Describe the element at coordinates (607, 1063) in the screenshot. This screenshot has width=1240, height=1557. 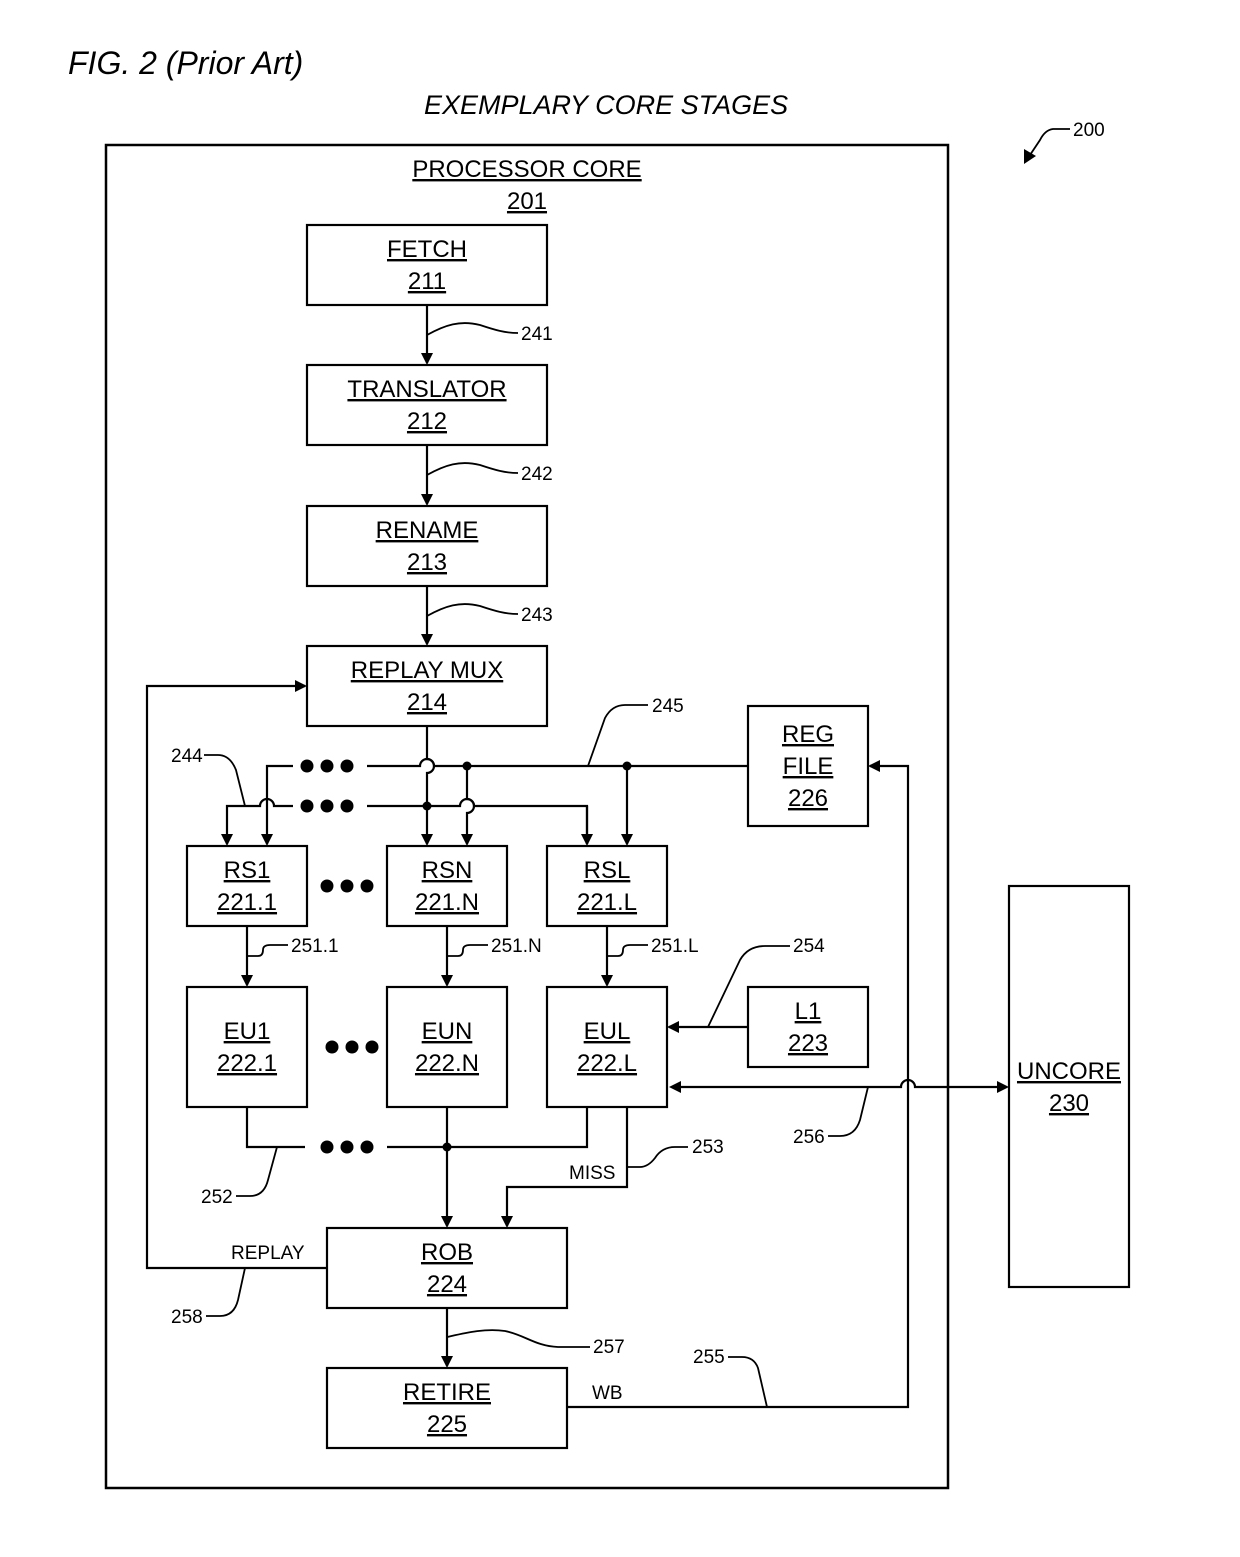
I see `eul-ref: 222.L` at that location.